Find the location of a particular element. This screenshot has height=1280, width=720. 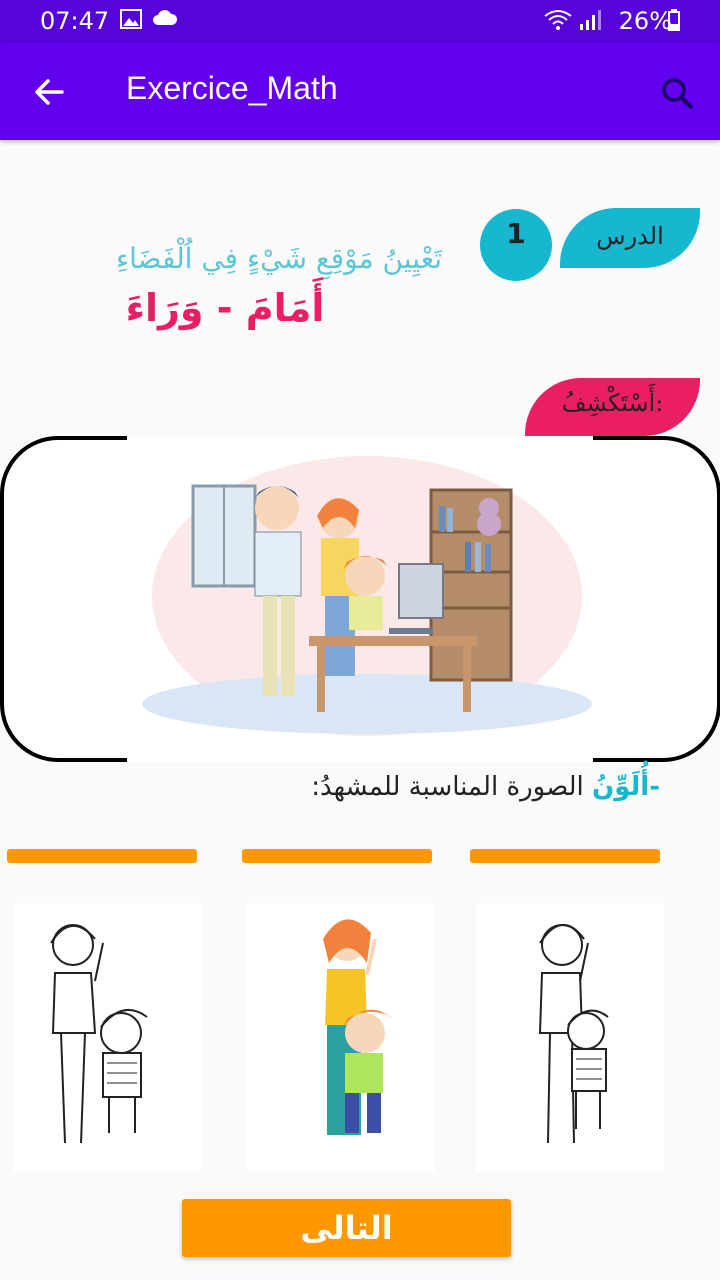

battery-level: 26% is located at coordinates (645, 21).